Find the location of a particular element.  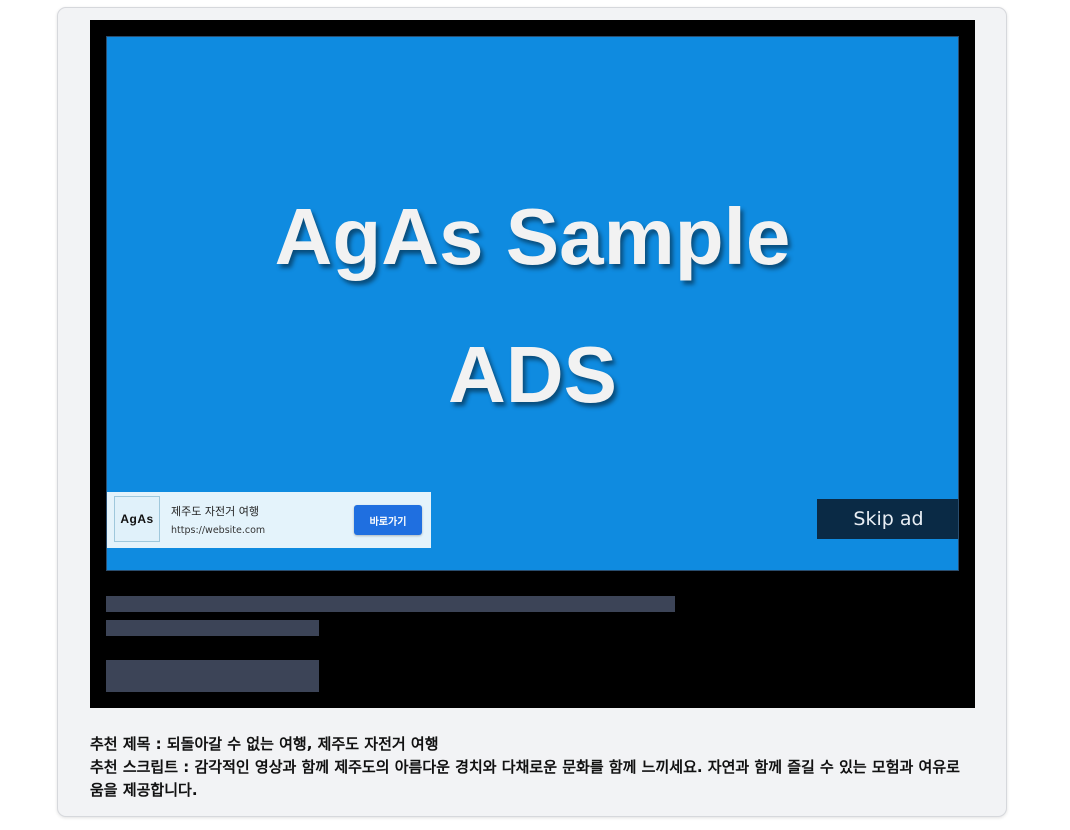

advertiser-logo: AgAs is located at coordinates (137, 519).